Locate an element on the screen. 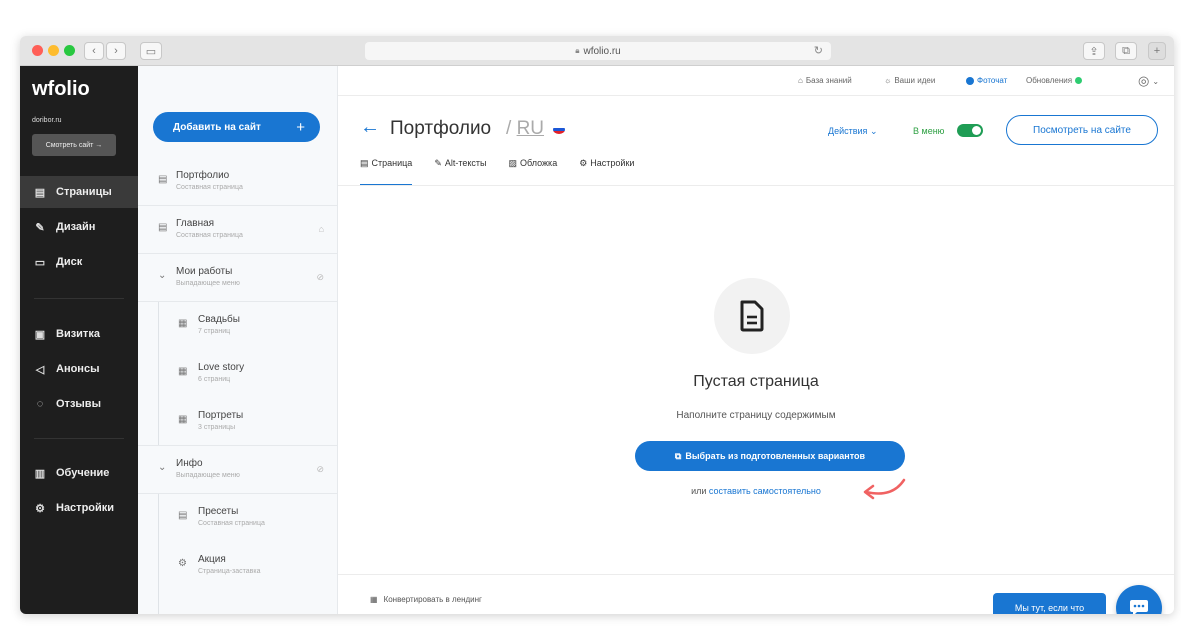 This screenshot has width=1181, height=641. page-item-title: Свадьбы is located at coordinates (219, 319).